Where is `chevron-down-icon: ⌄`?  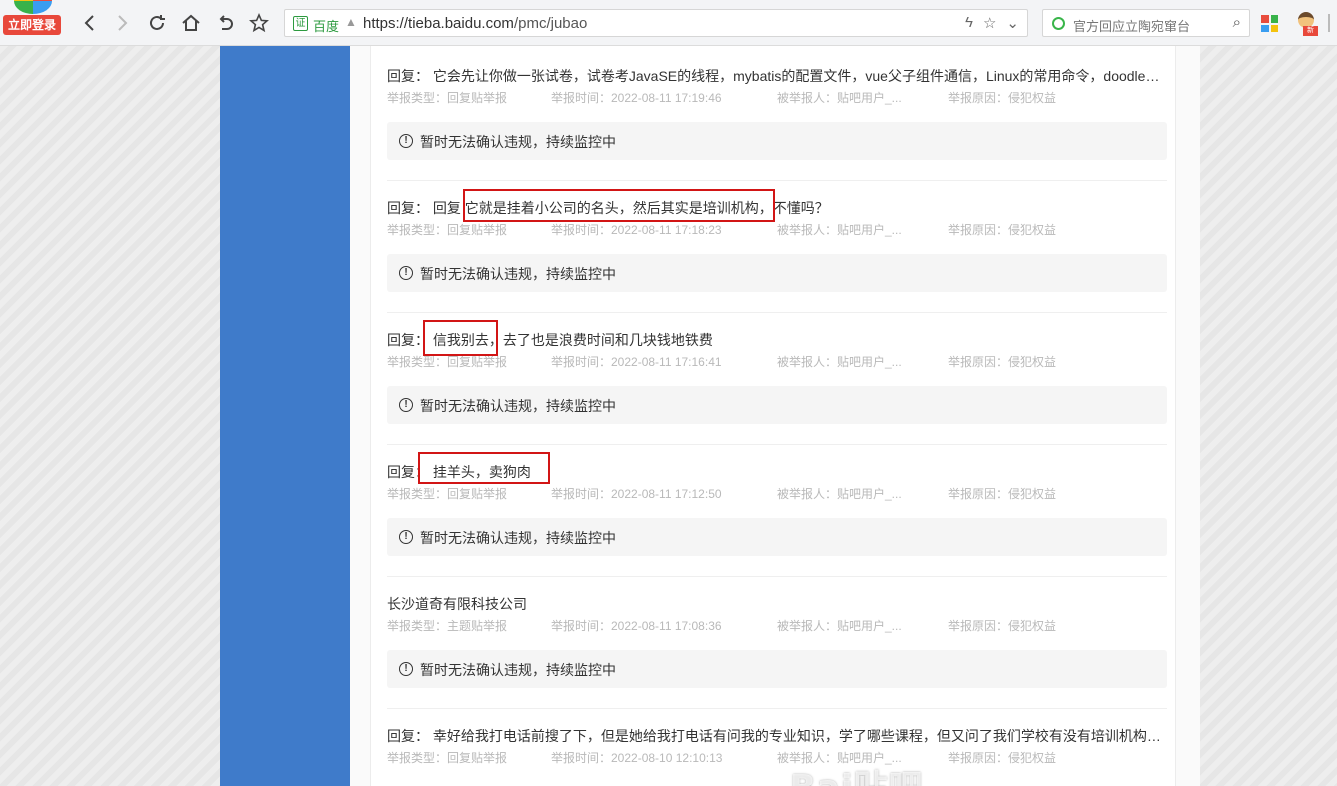
chevron-down-icon: ⌄ is located at coordinates (1012, 23).